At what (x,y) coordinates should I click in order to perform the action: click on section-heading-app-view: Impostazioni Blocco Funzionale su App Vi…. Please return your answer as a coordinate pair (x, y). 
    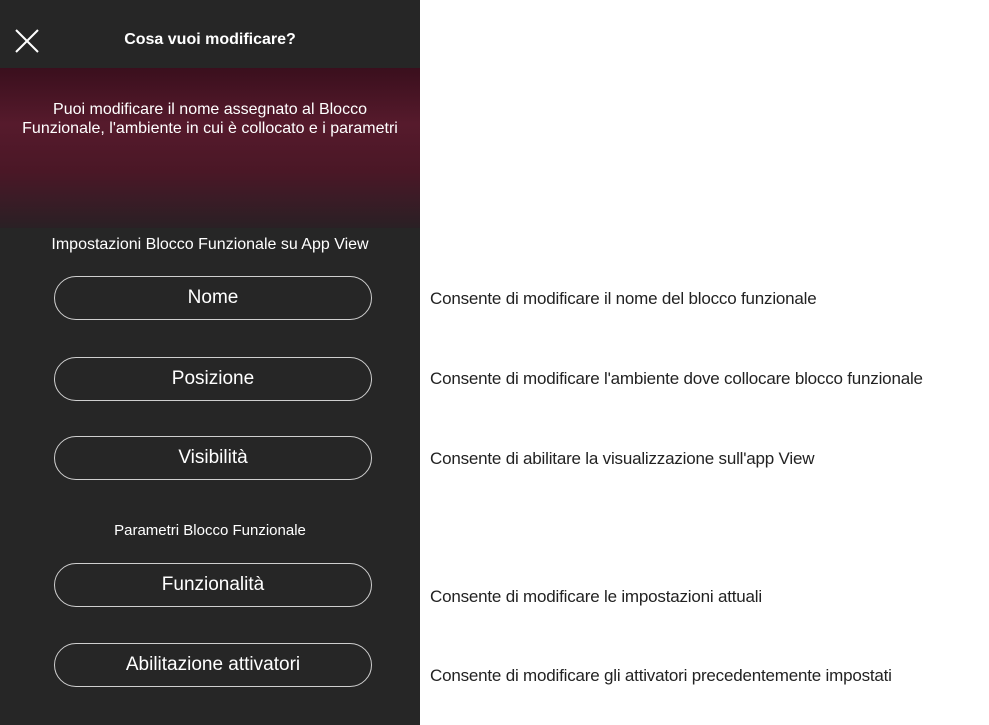
    Looking at the image, I should click on (210, 244).